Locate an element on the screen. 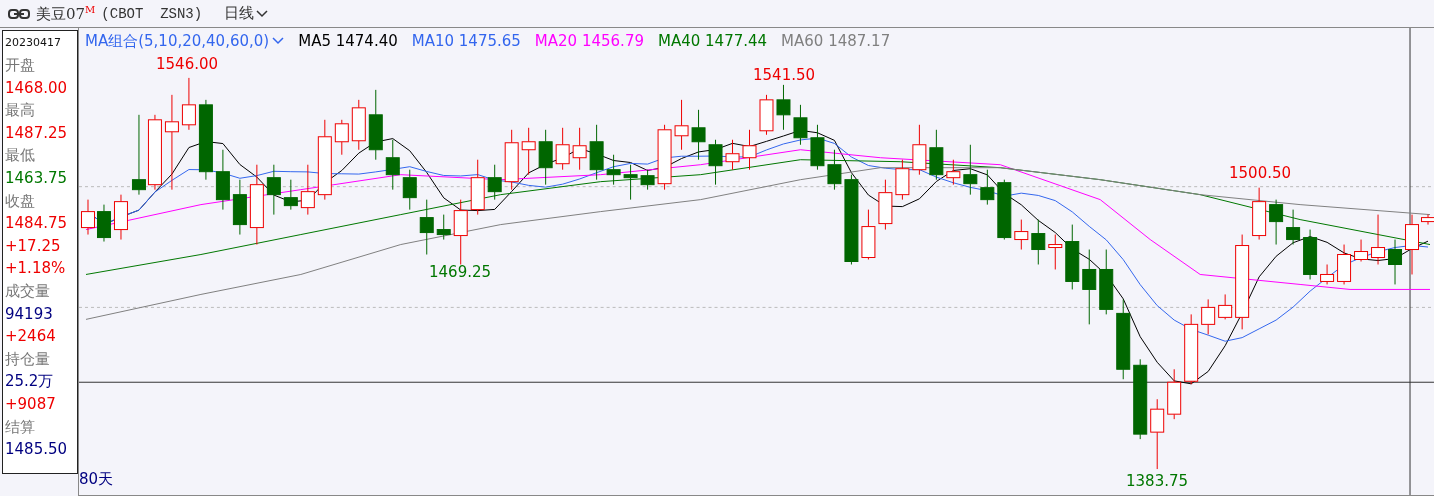  ma-legend-item: MA20 1456.79 is located at coordinates (589, 41).